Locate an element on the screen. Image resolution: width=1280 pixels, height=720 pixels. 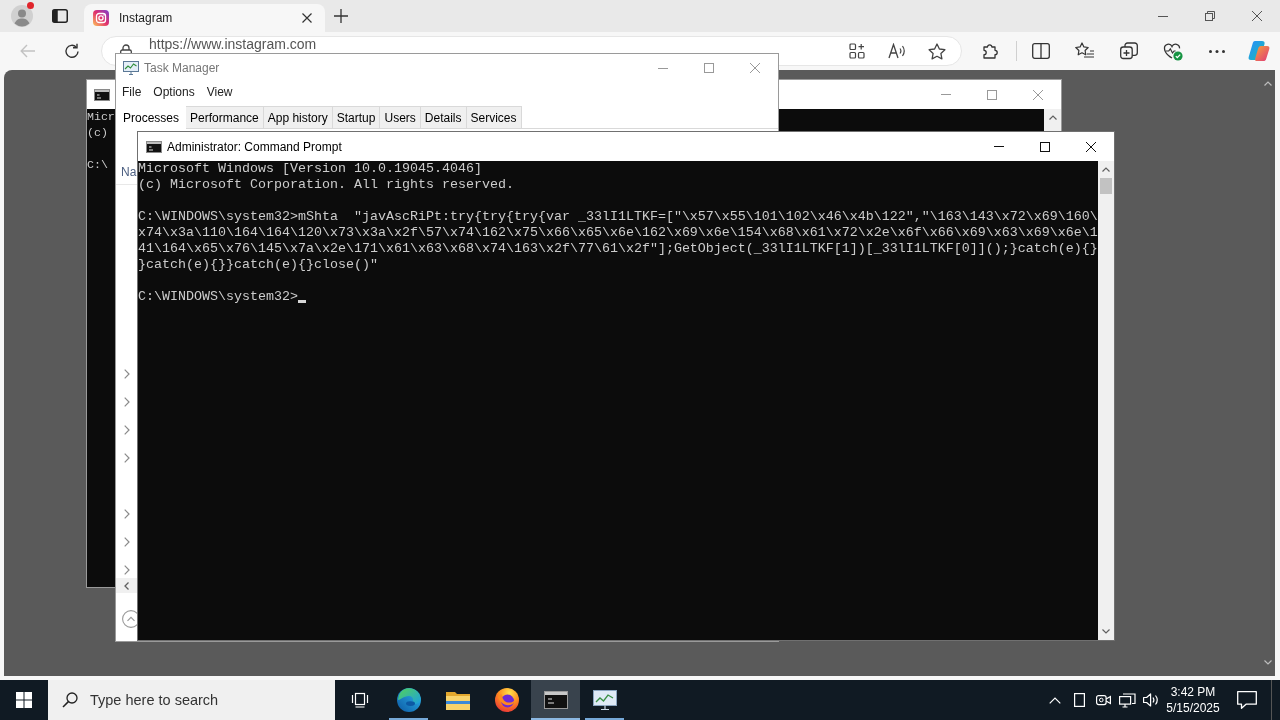
camera-logo-icon is located at coordinates (101, 18).